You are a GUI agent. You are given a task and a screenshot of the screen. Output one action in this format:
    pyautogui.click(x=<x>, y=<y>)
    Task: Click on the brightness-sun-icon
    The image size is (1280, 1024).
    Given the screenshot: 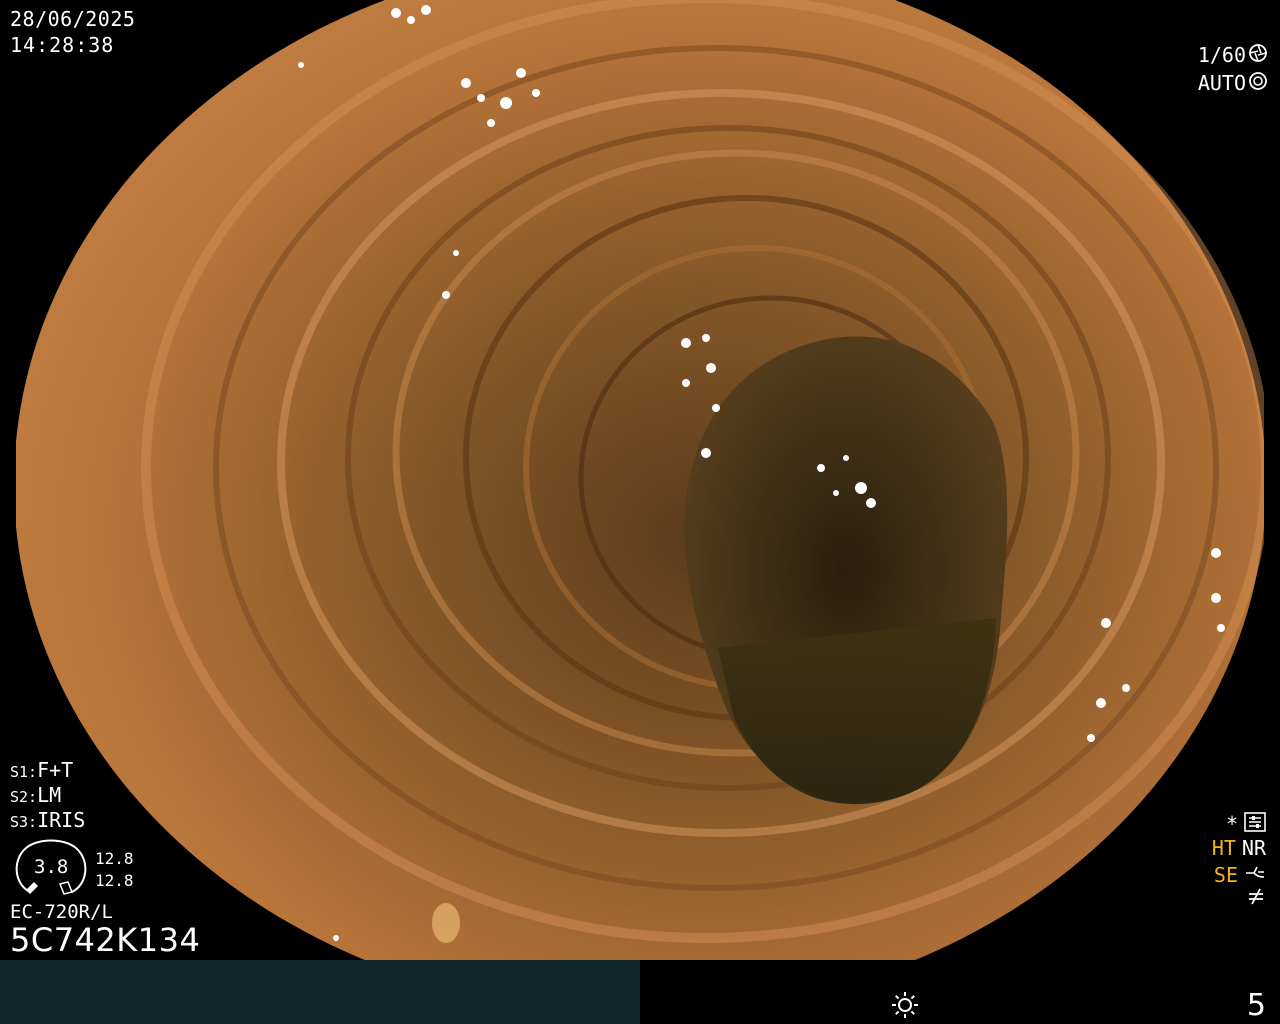 What is the action you would take?
    pyautogui.click(x=905, y=1005)
    